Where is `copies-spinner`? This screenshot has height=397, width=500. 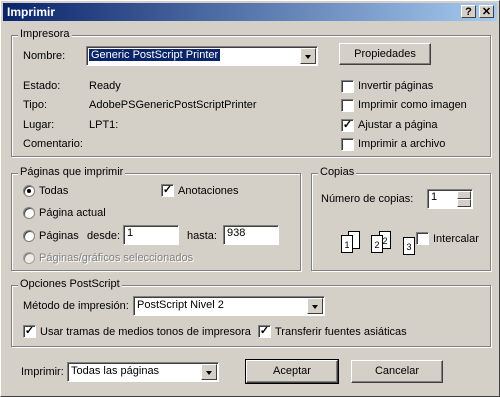 copies-spinner is located at coordinates (464, 199).